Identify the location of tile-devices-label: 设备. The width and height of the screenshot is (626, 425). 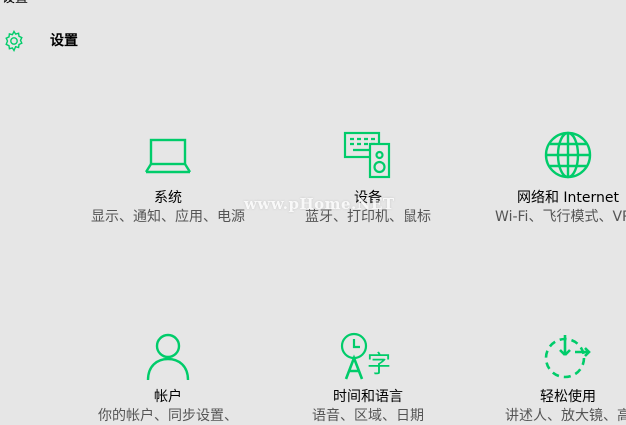
(368, 198).